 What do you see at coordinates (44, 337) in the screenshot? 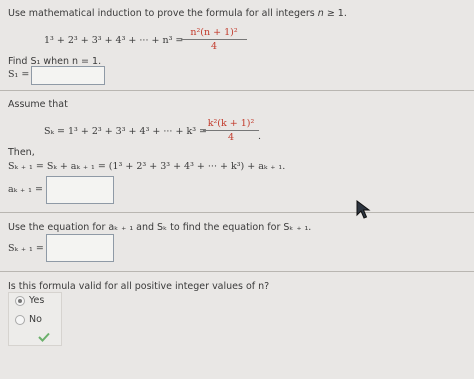
I see `check-icon` at bounding box center [44, 337].